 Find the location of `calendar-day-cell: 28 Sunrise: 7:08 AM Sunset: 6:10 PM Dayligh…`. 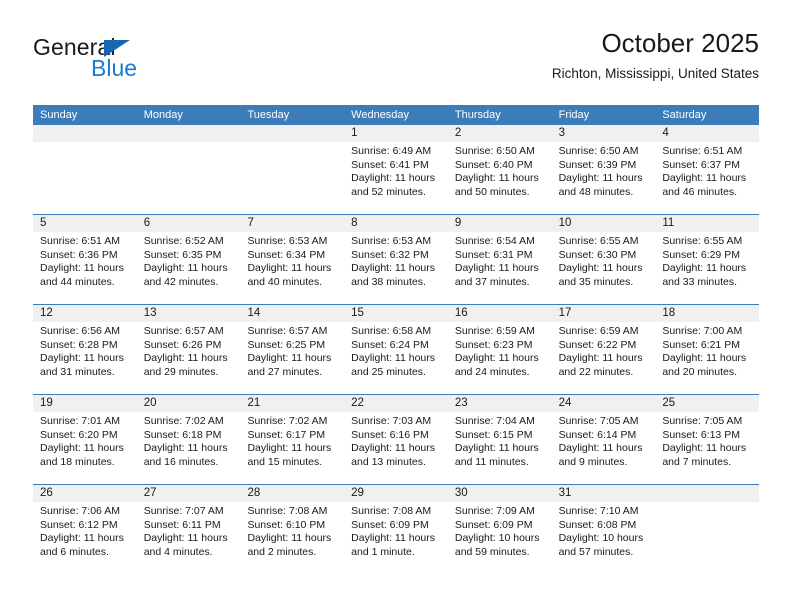

calendar-day-cell: 28 Sunrise: 7:08 AM Sunset: 6:10 PM Dayligh… is located at coordinates (292, 529).